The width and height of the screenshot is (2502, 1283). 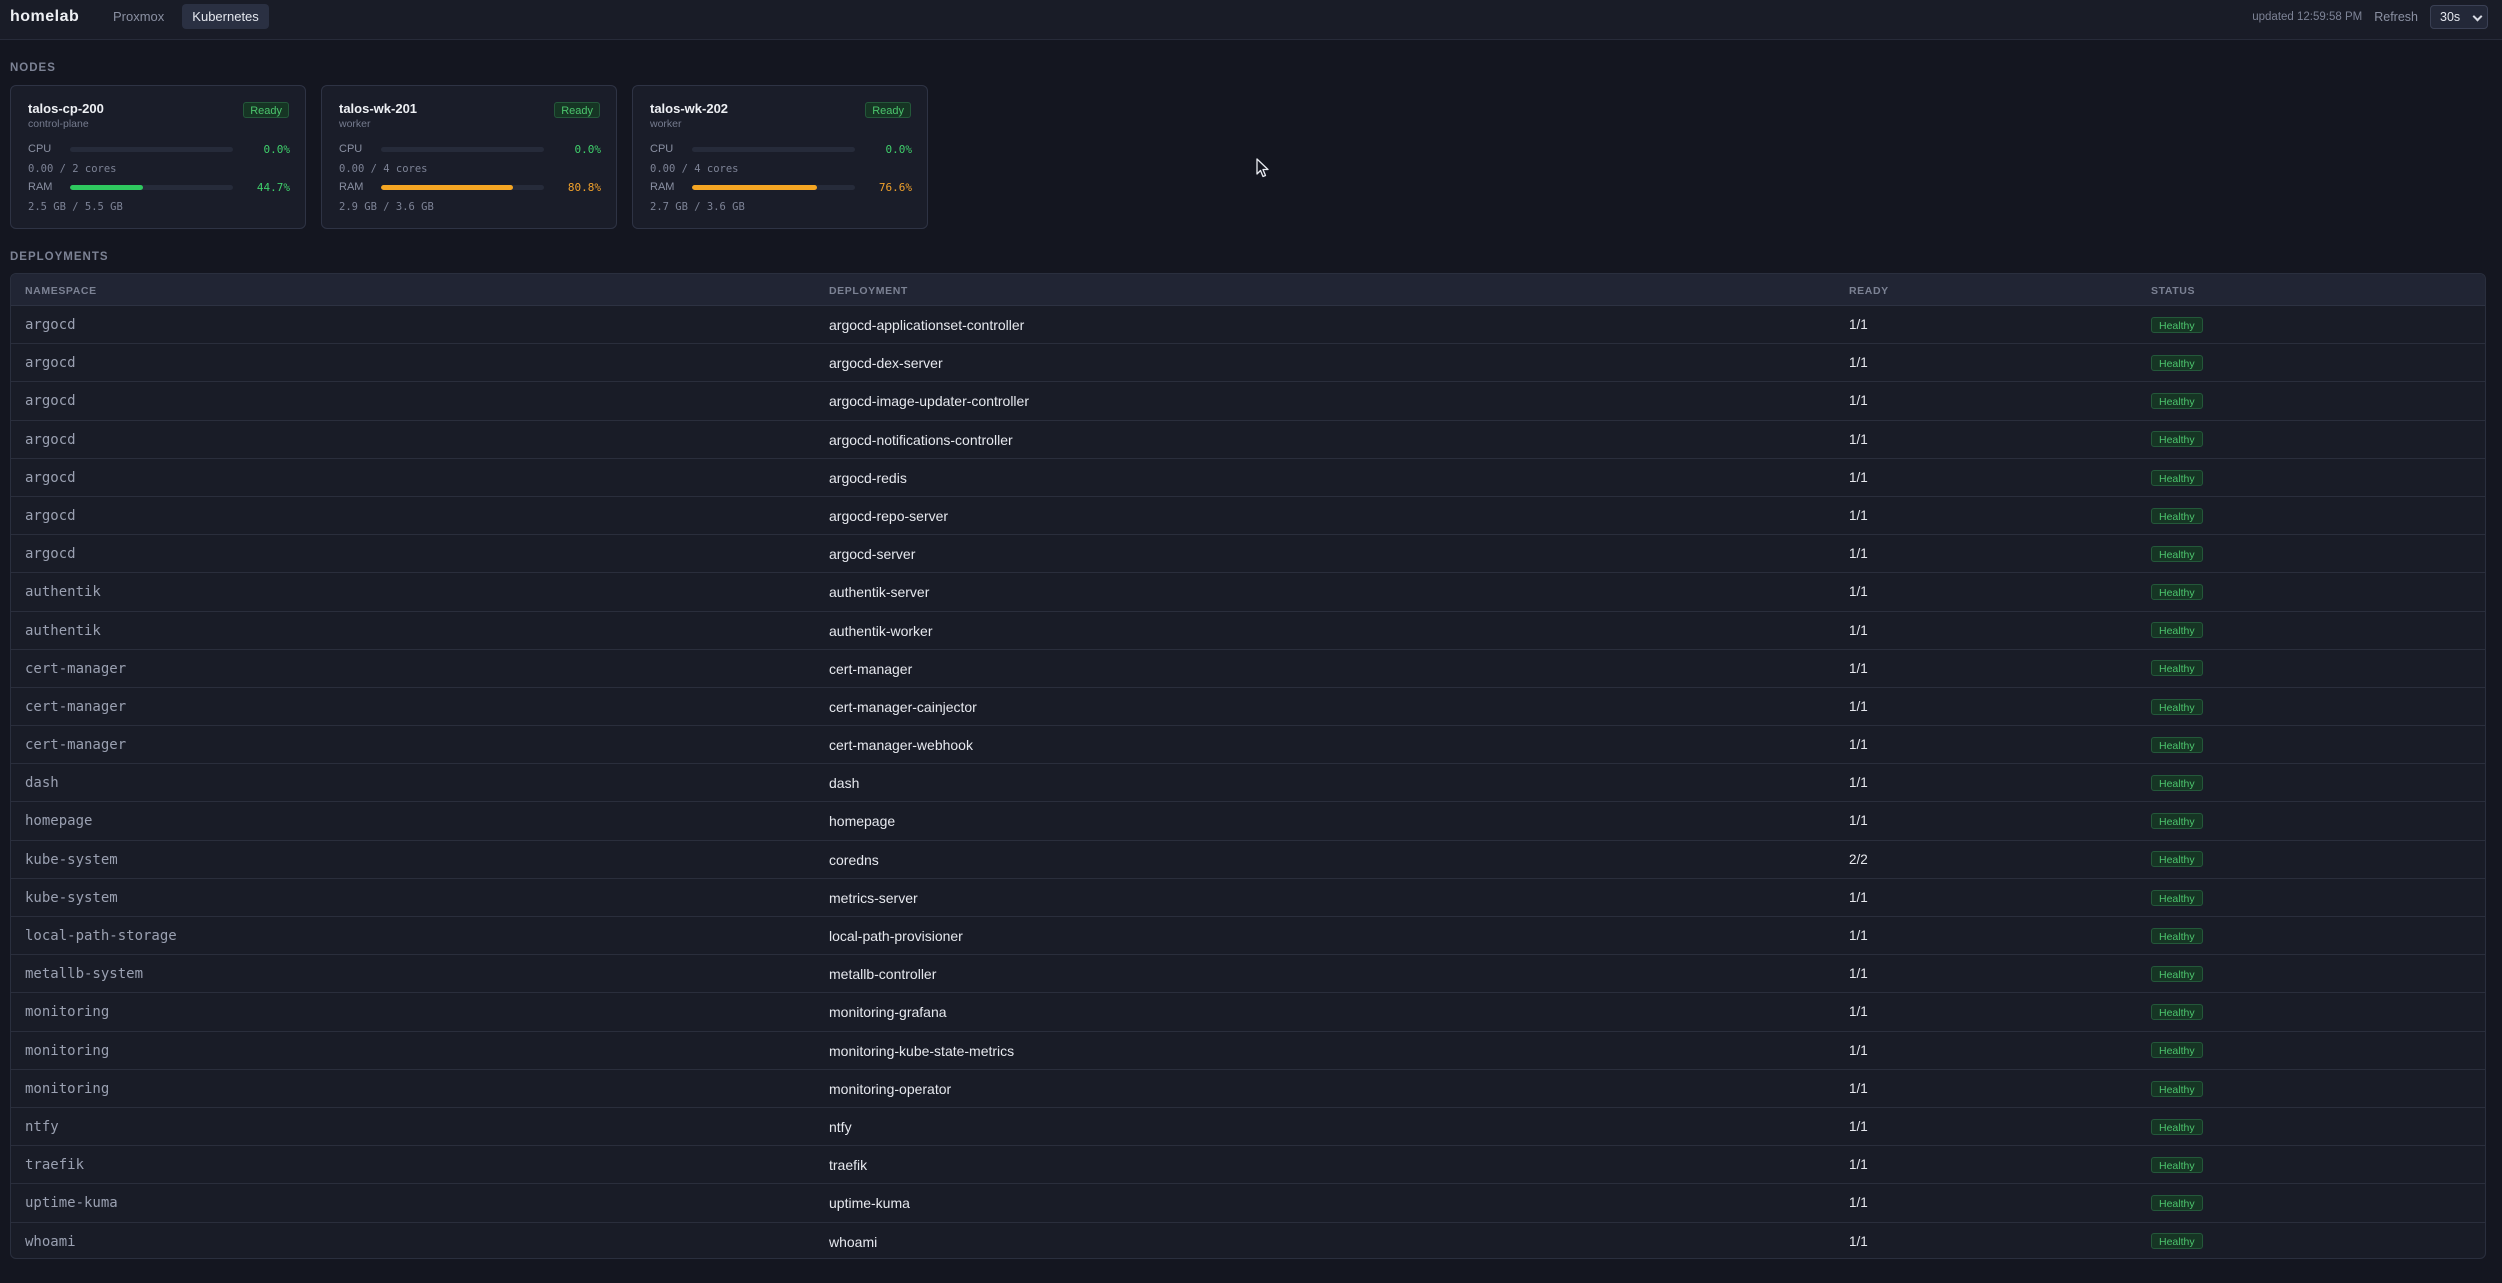 I want to click on tab-kubernetes: Kubernetes, so click(x=225, y=16).